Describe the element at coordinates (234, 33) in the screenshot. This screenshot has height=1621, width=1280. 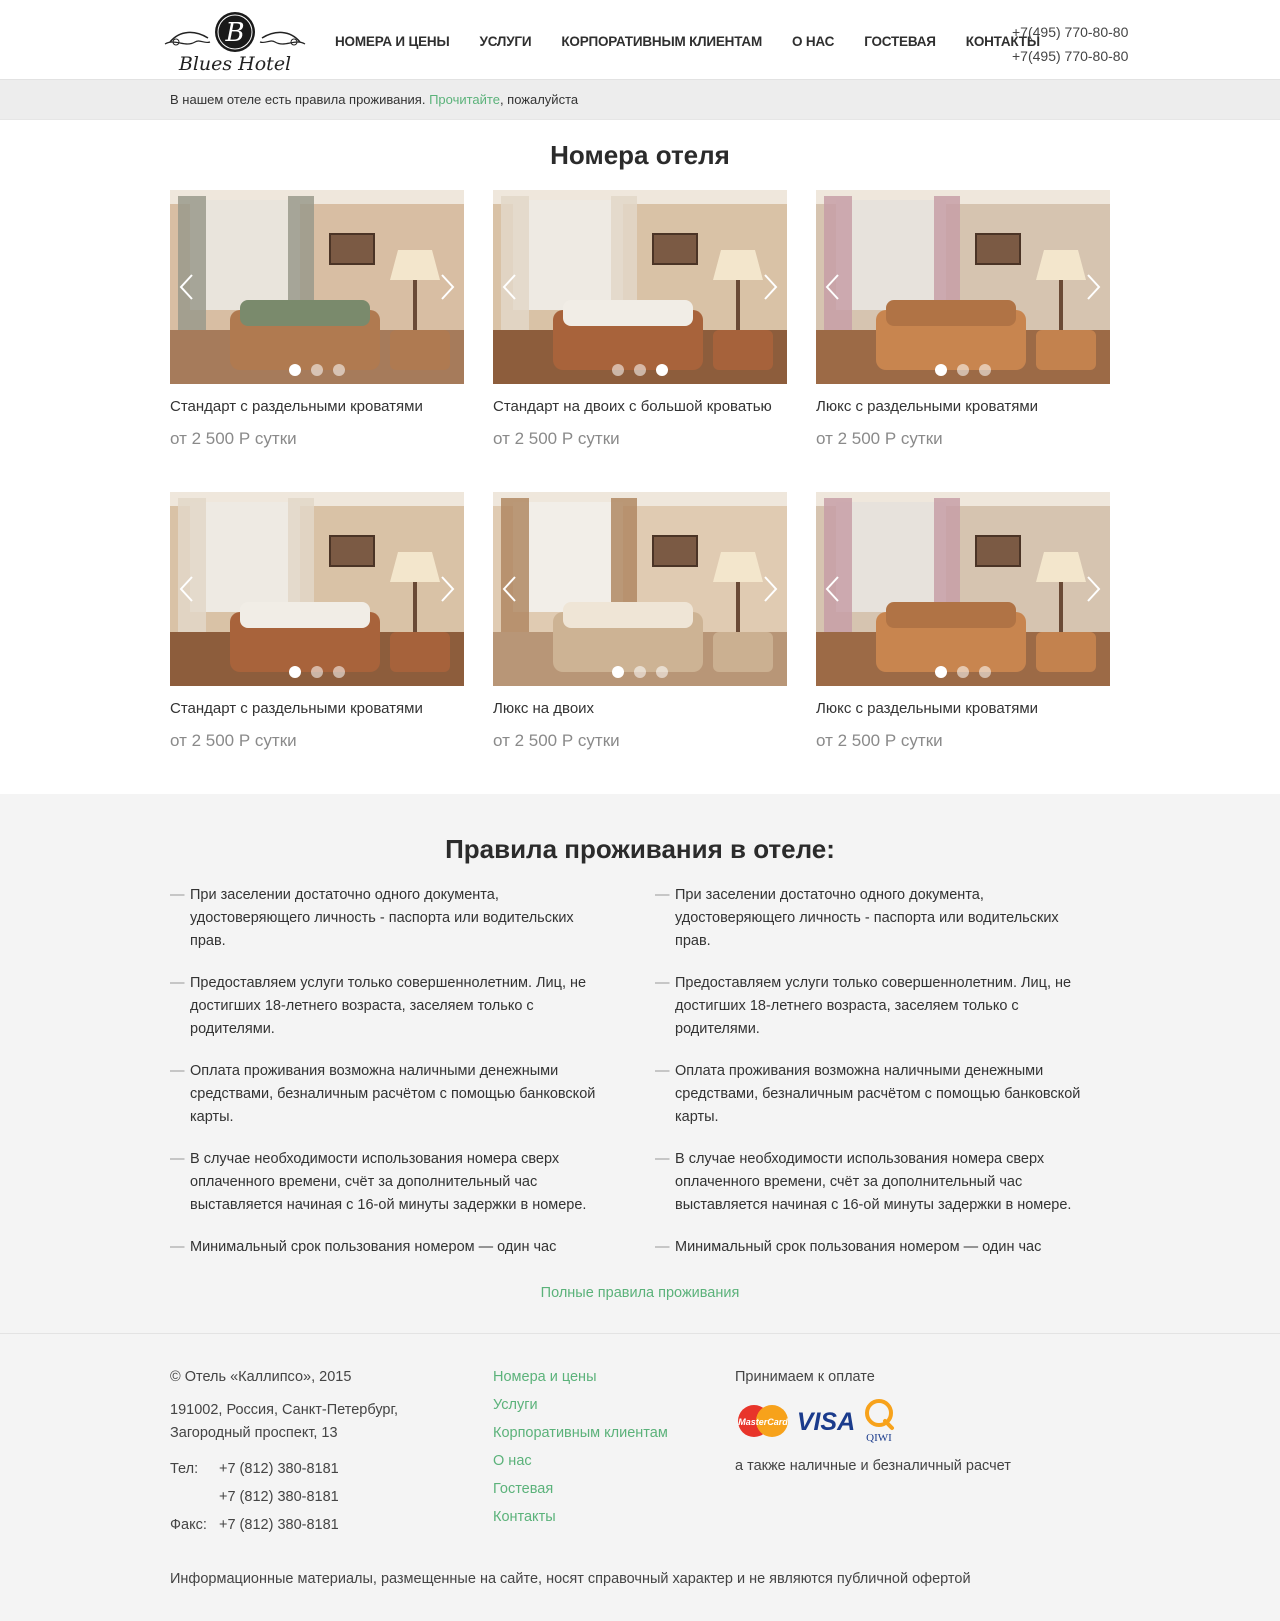
I see `svg-text: B` at that location.